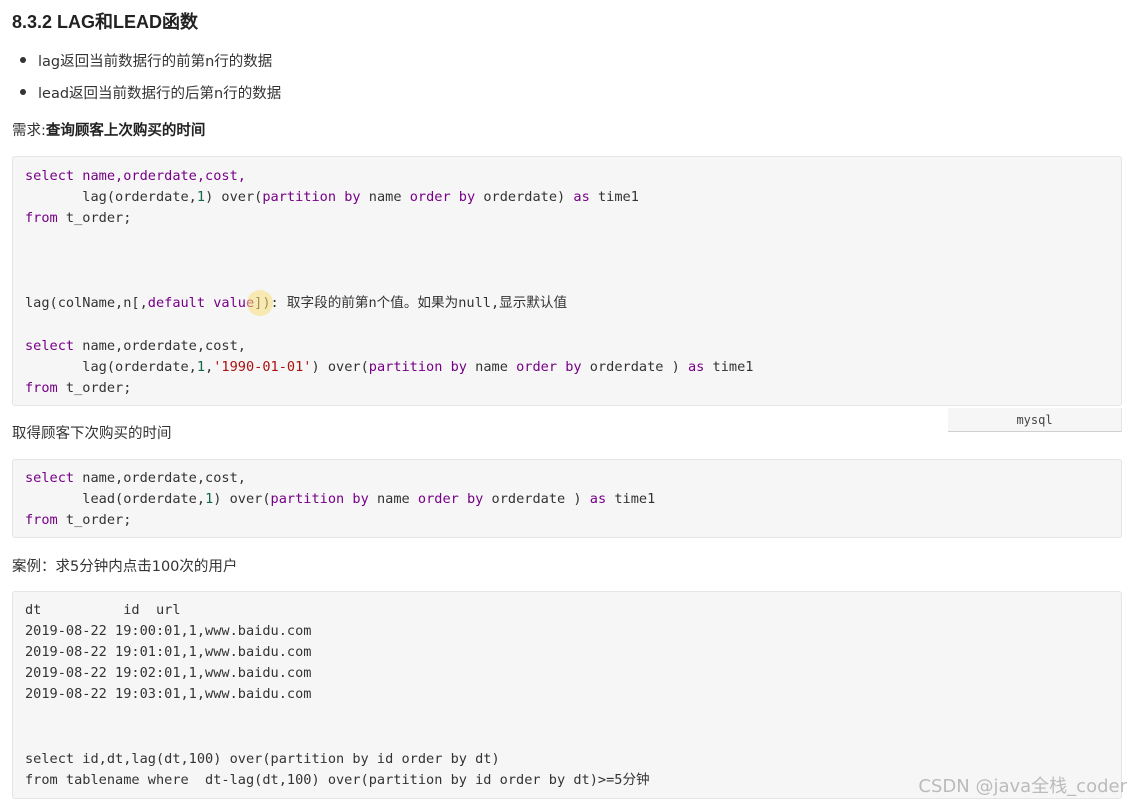 The height and width of the screenshot is (806, 1141). Describe the element at coordinates (176, 303) in the screenshot. I see `code-token: default` at that location.